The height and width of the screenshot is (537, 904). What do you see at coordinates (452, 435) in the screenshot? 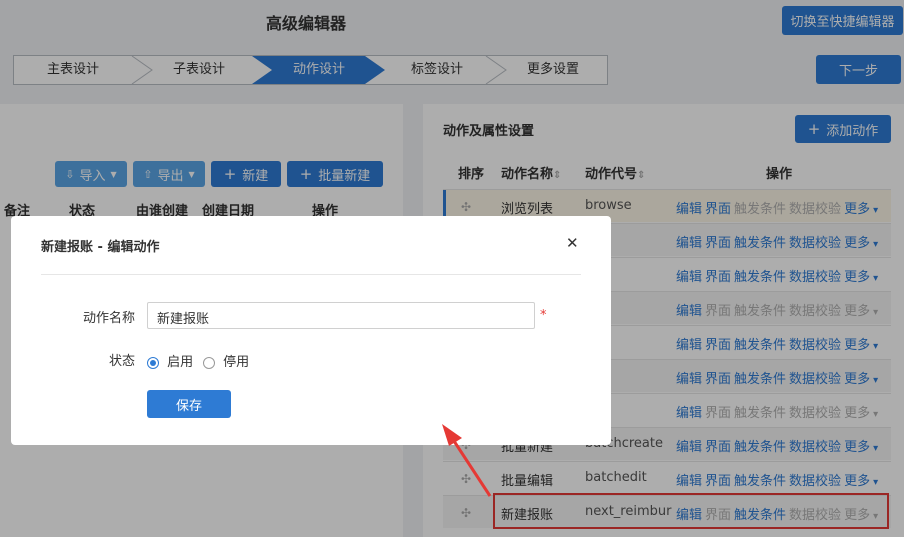
I see `arrow-head` at bounding box center [452, 435].